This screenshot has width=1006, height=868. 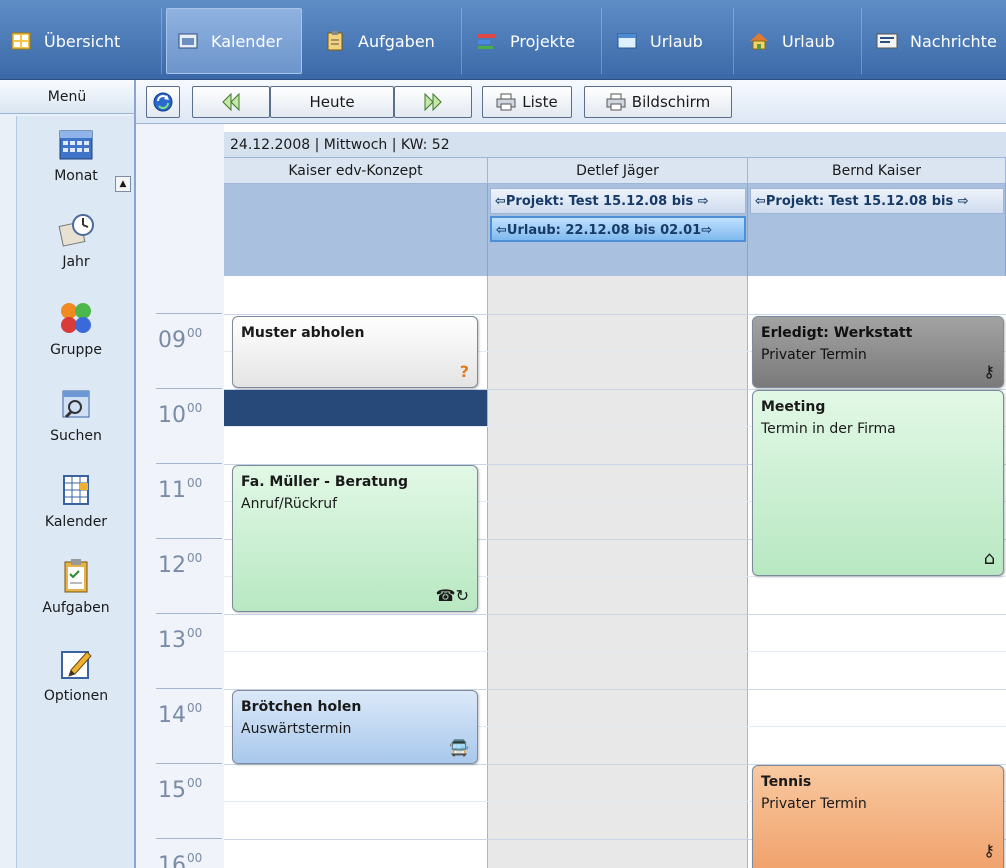 What do you see at coordinates (793, 407) in the screenshot?
I see `appointment-title: Meeting` at bounding box center [793, 407].